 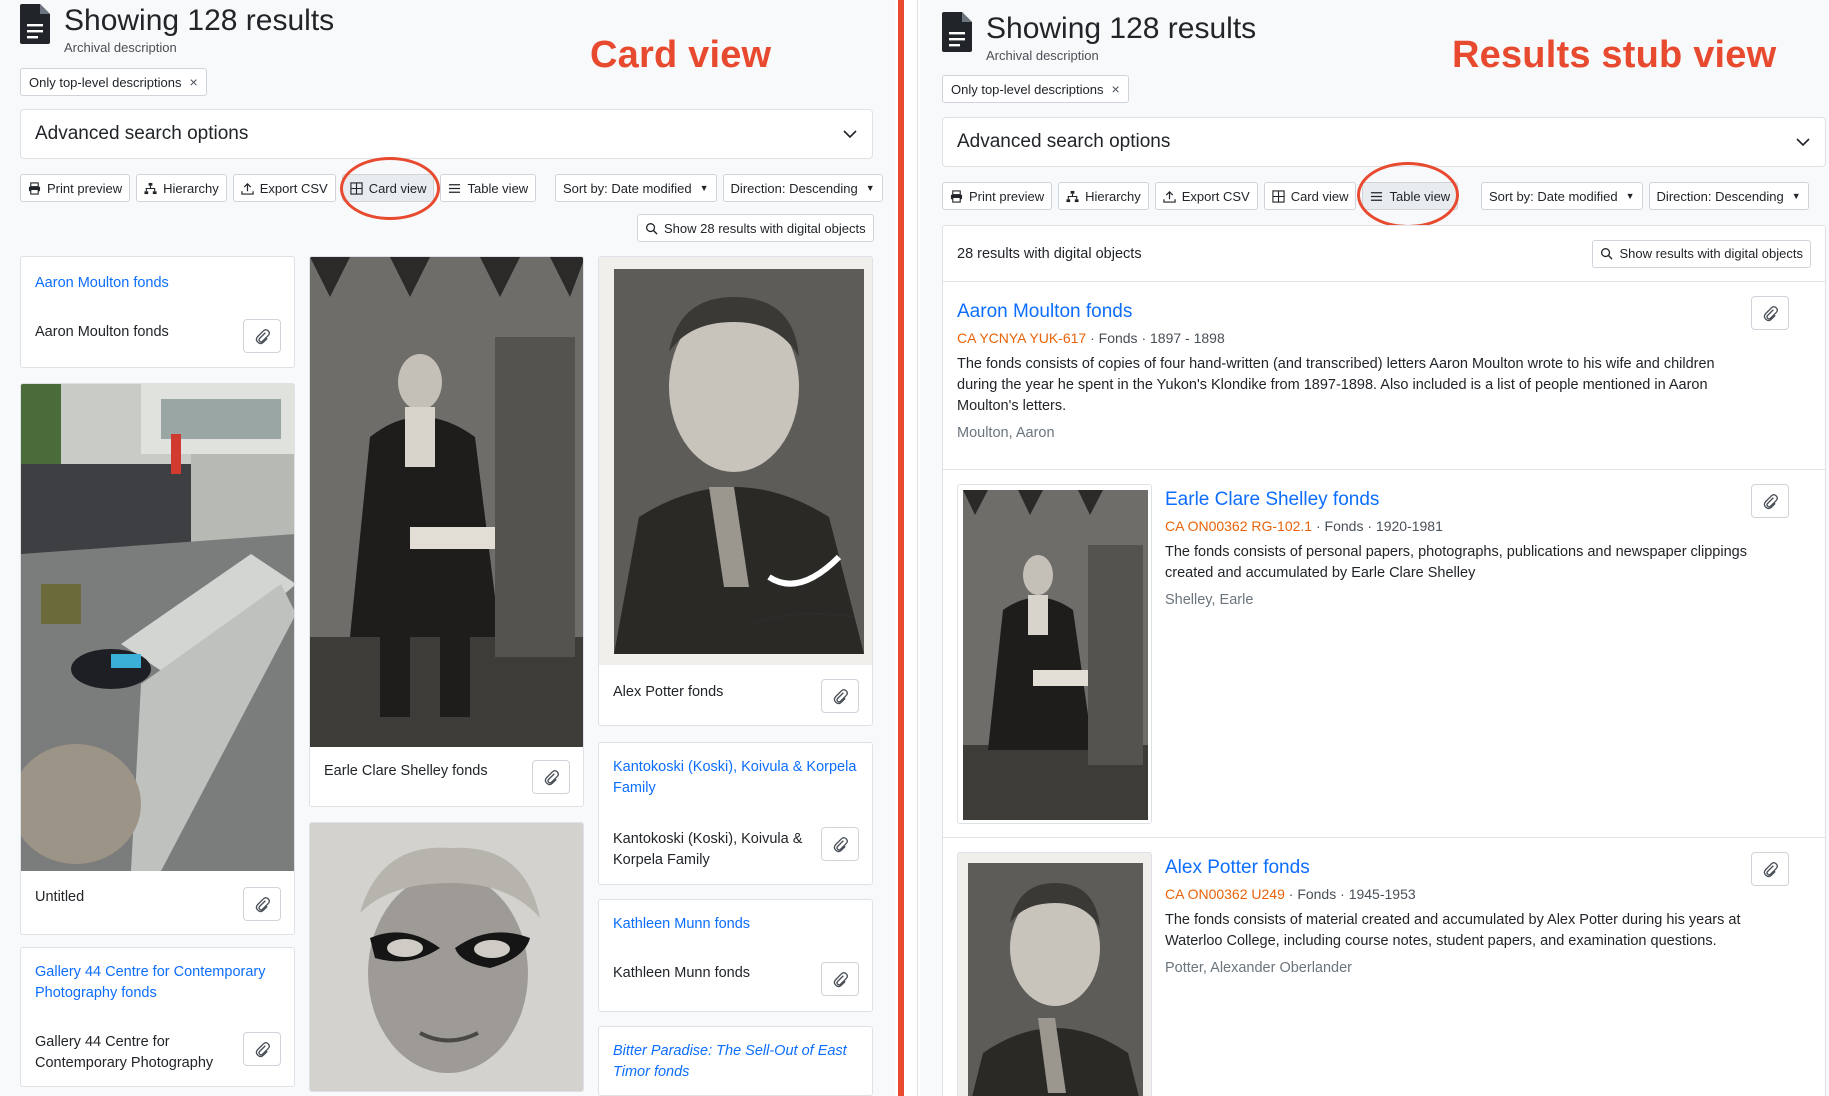 What do you see at coordinates (1614, 55) in the screenshot?
I see `annotation-stub-view: Results stub view` at bounding box center [1614, 55].